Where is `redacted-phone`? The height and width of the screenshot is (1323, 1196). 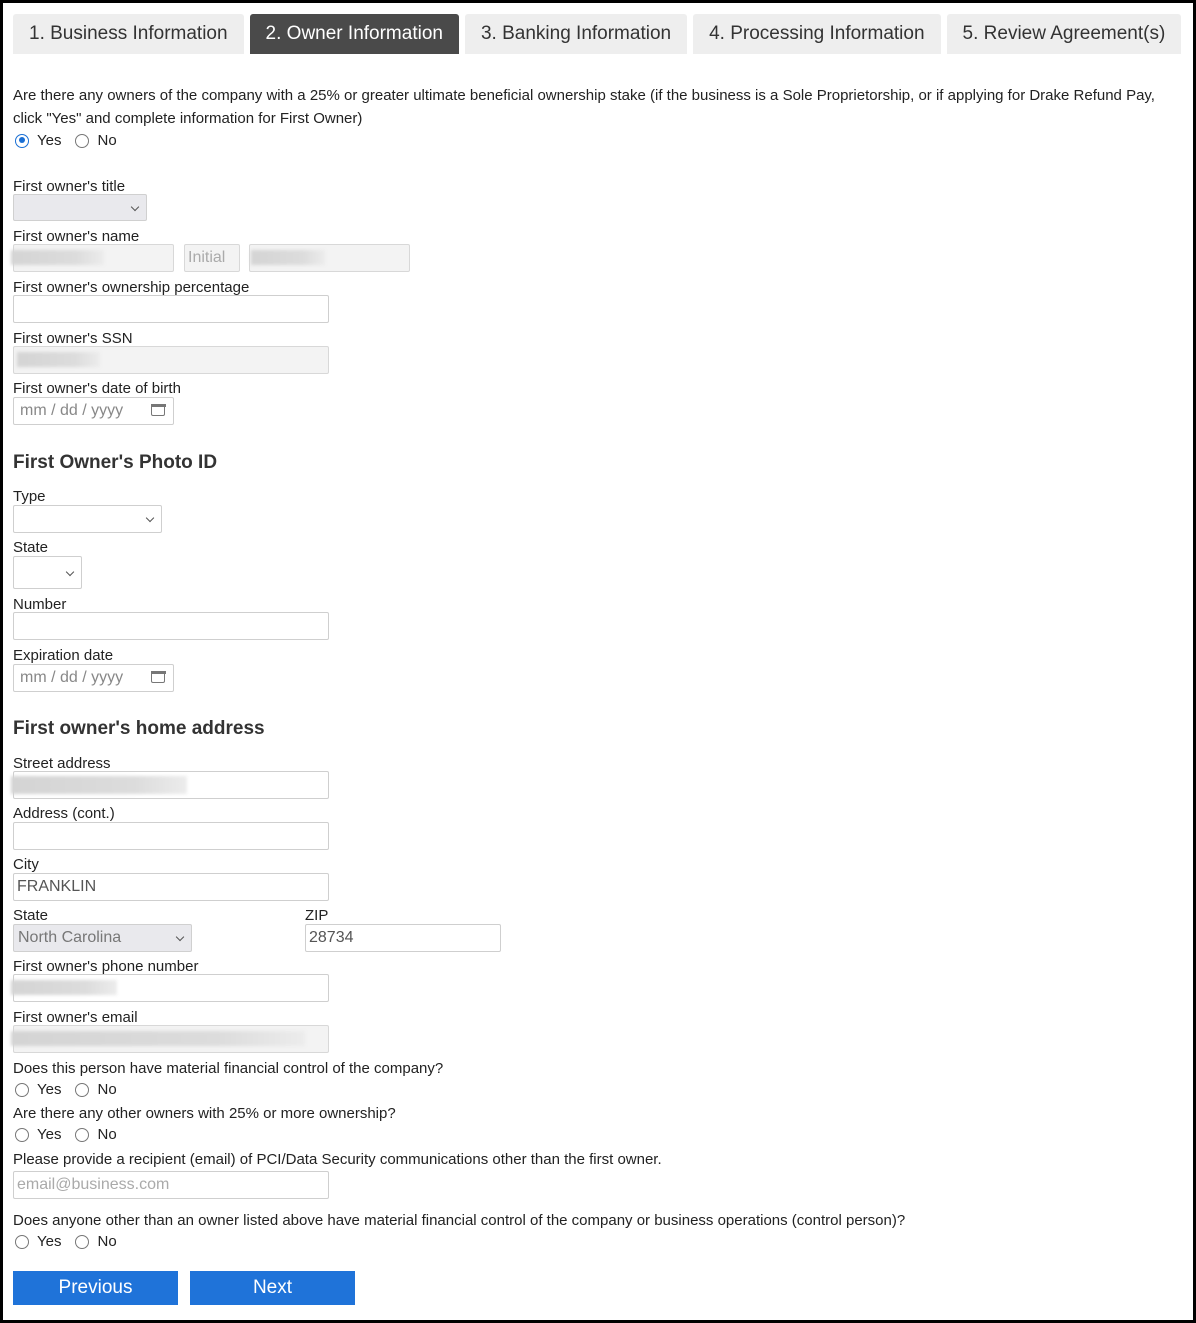
redacted-phone is located at coordinates (64, 987).